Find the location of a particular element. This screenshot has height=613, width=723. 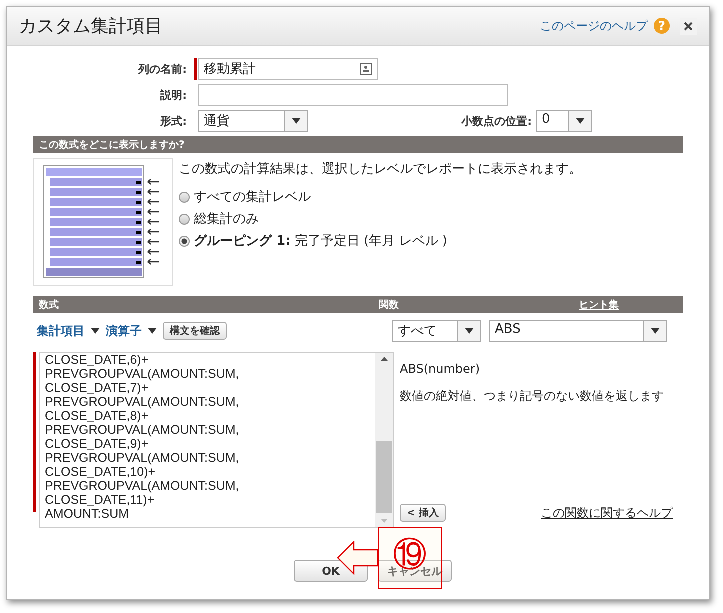

insert-menu: 集計項目 is located at coordinates (61, 331).